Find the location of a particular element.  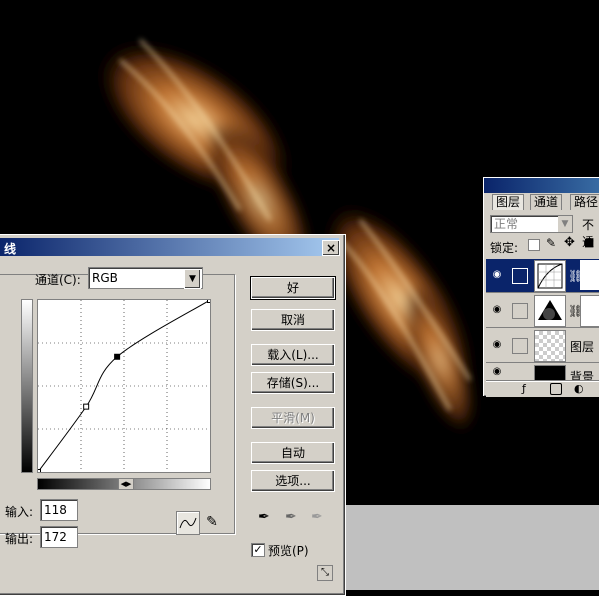

preview-label: 预览(P) is located at coordinates (288, 551).